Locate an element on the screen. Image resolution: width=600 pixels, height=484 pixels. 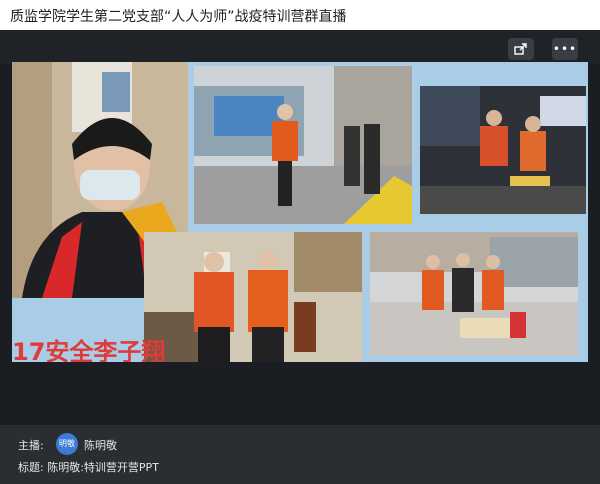
share-icon is located at coordinates (521, 49).